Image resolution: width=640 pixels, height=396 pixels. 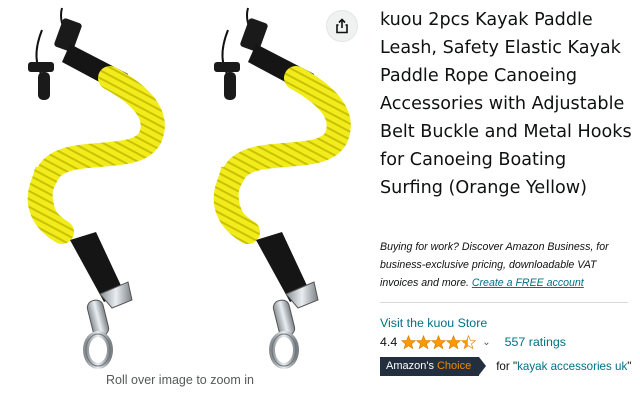 I want to click on share-button, so click(x=342, y=26).